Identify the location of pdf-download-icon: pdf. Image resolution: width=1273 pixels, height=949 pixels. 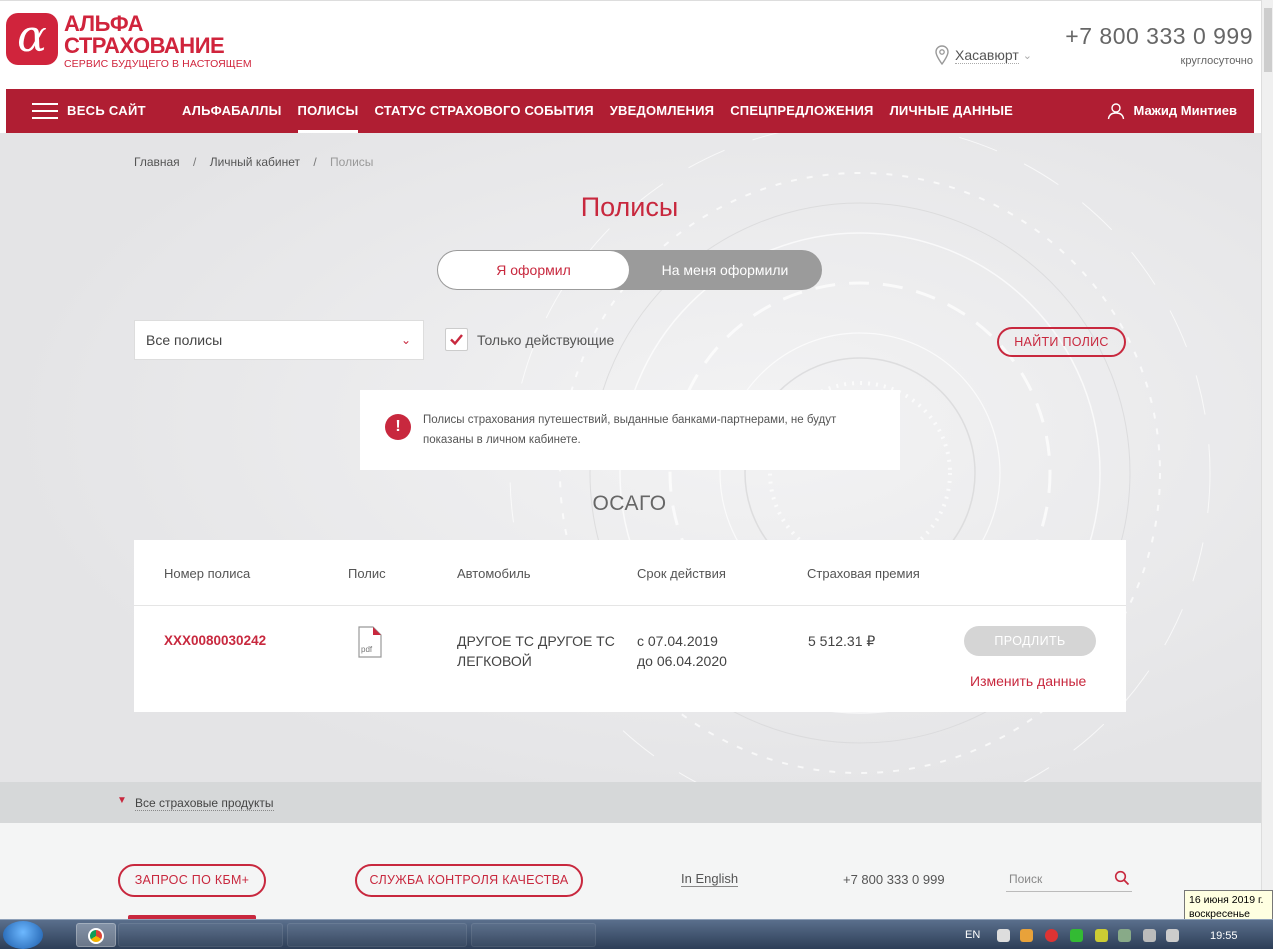
(370, 643).